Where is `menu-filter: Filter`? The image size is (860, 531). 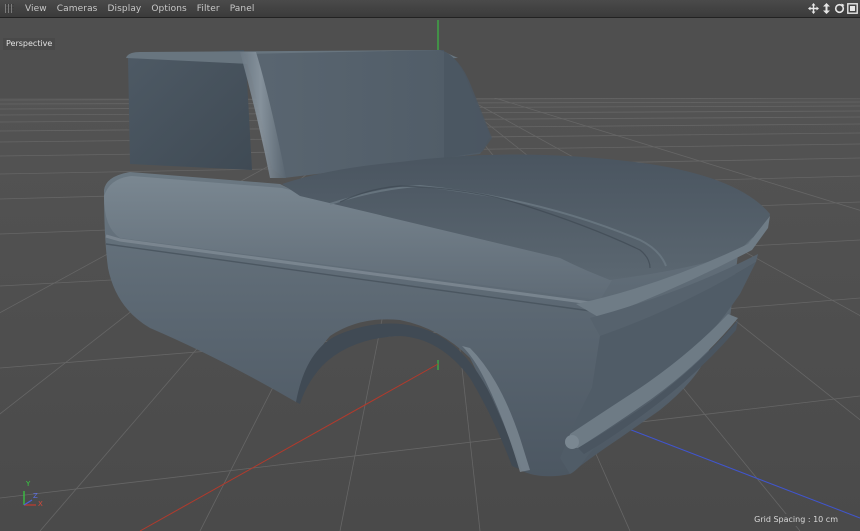
menu-filter: Filter is located at coordinates (208, 9).